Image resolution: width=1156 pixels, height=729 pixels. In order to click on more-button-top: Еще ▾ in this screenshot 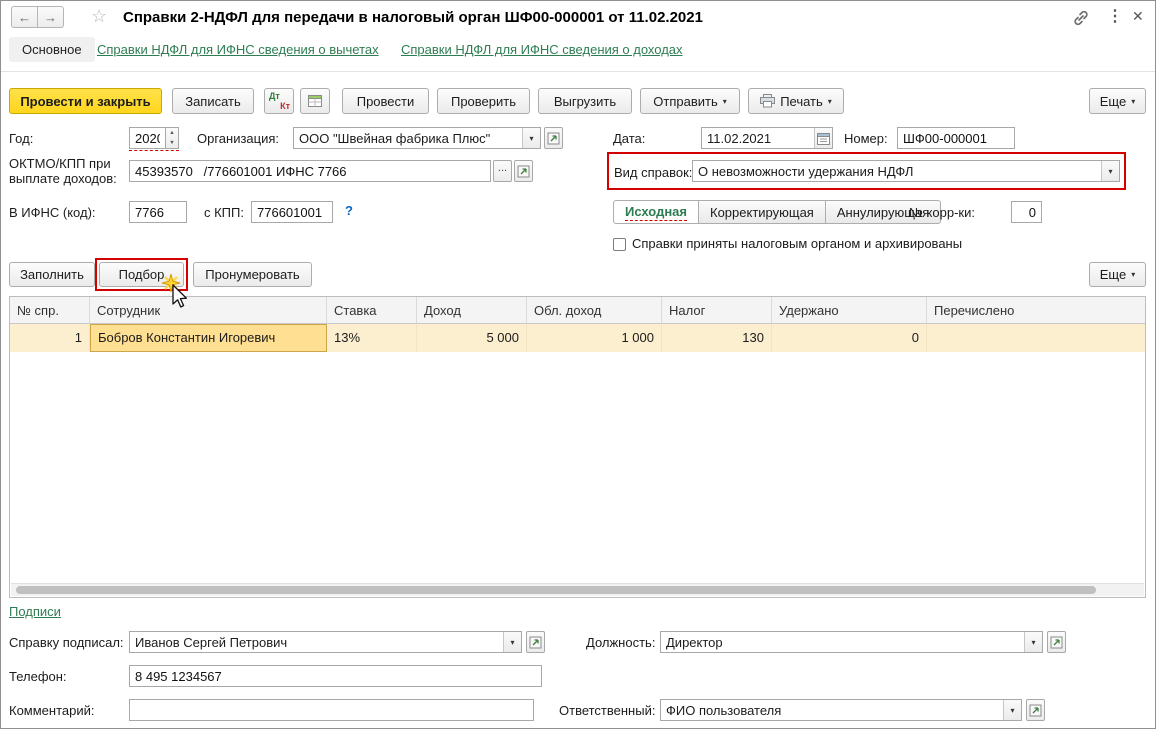, I will do `click(1117, 101)`.